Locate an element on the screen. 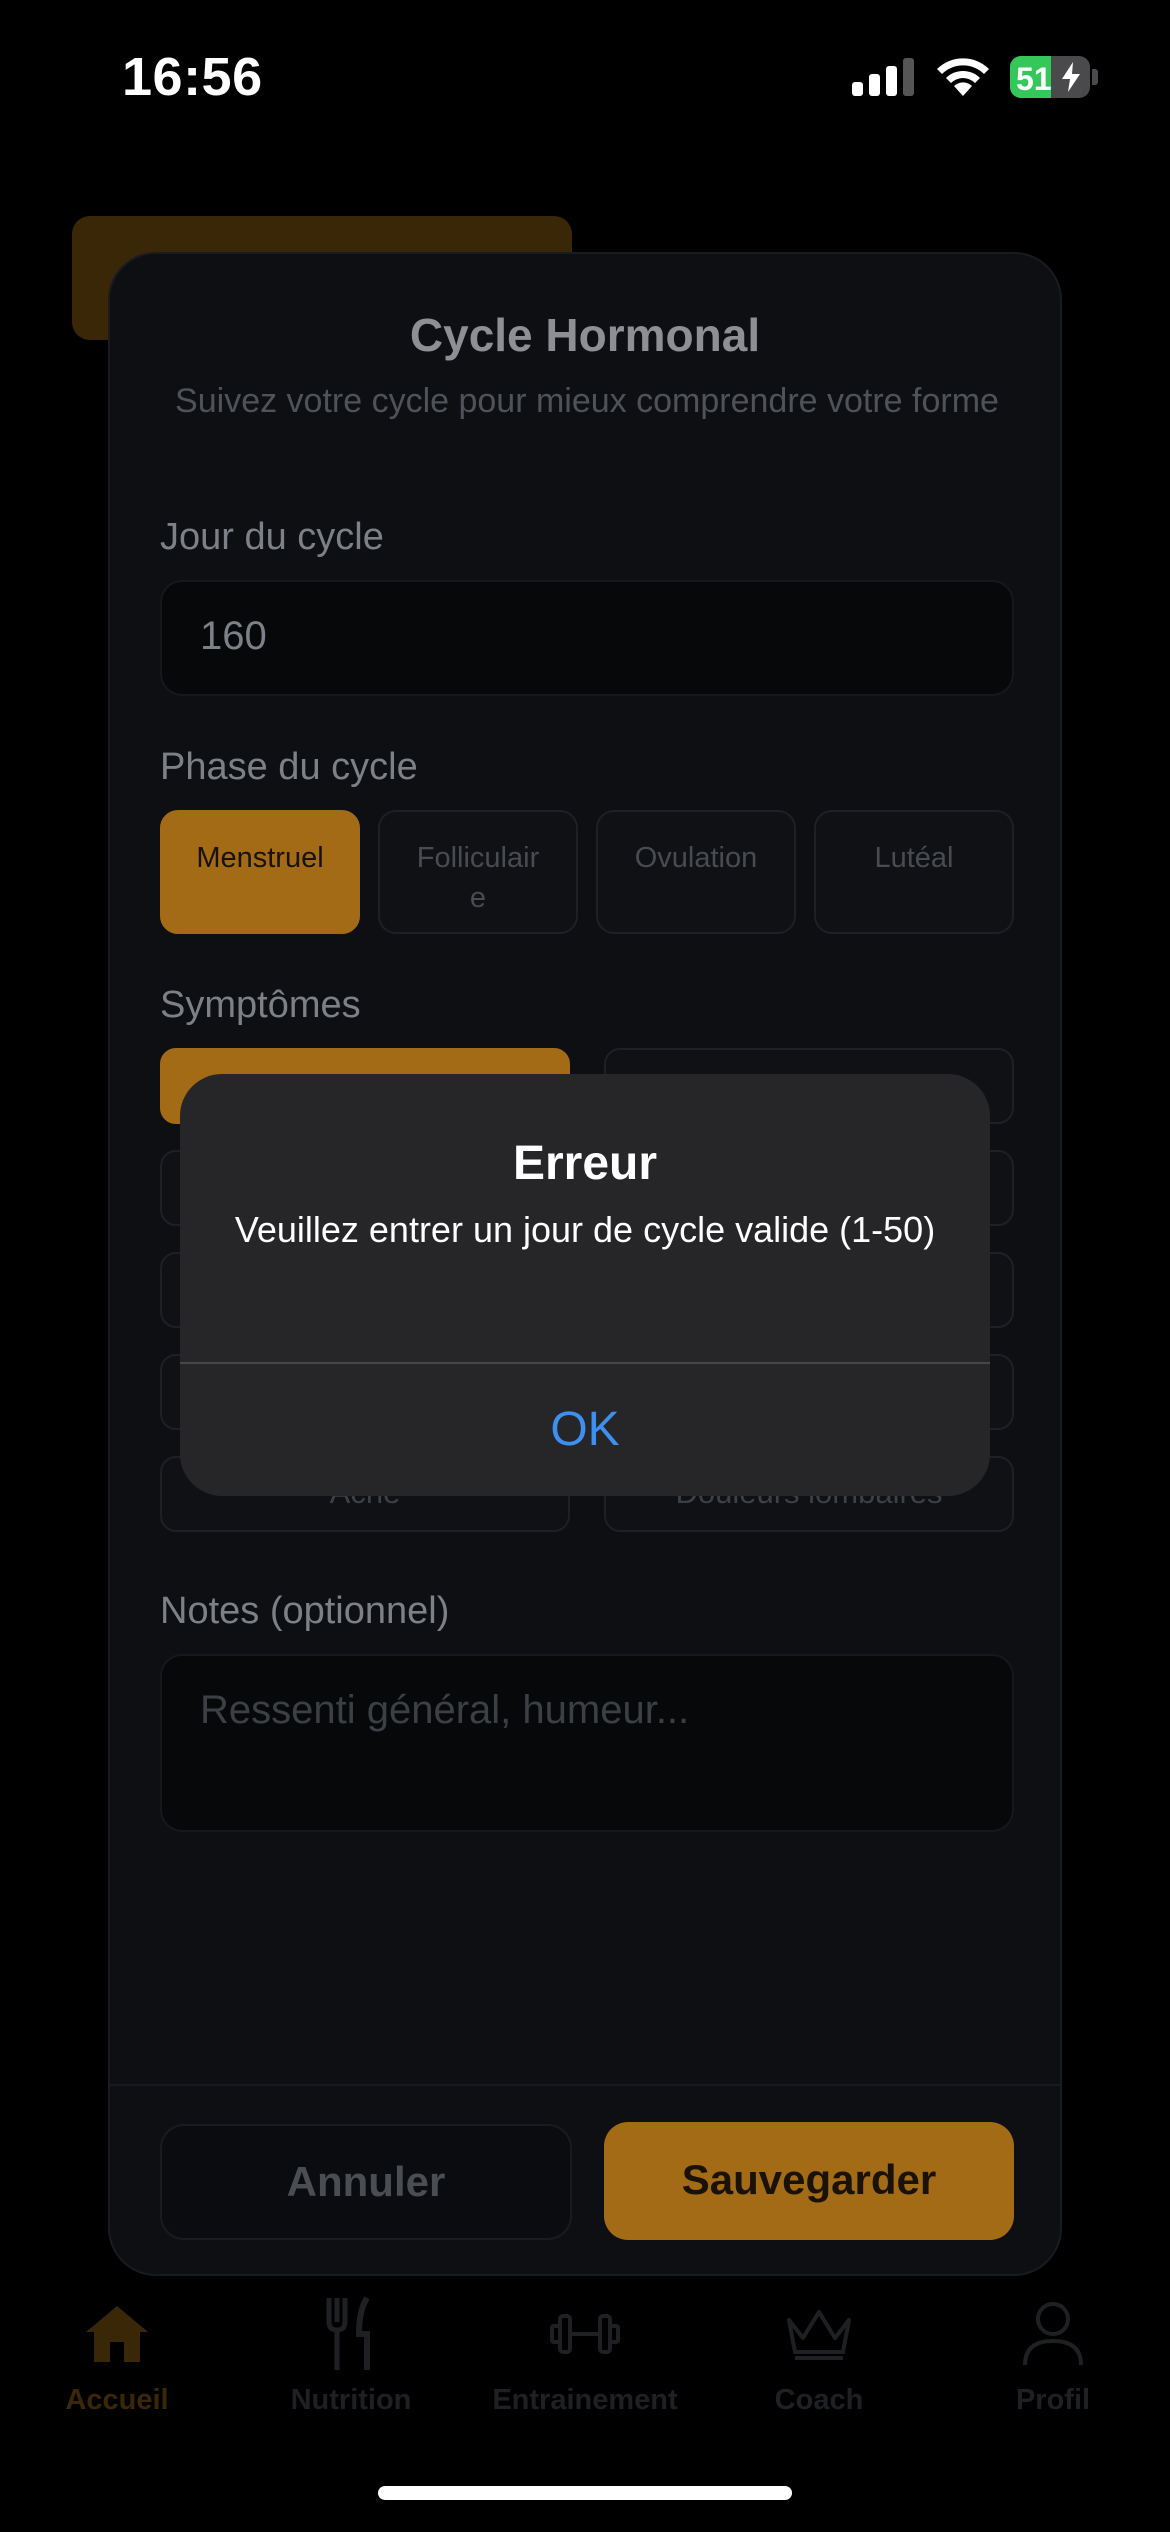 Image resolution: width=1170 pixels, height=2532 pixels. person-icon is located at coordinates (1053, 2334).